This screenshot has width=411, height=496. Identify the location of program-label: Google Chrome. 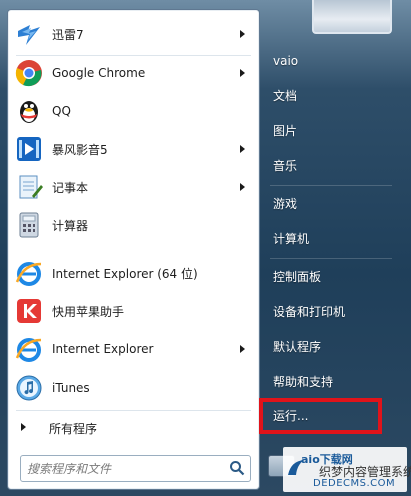
(99, 73).